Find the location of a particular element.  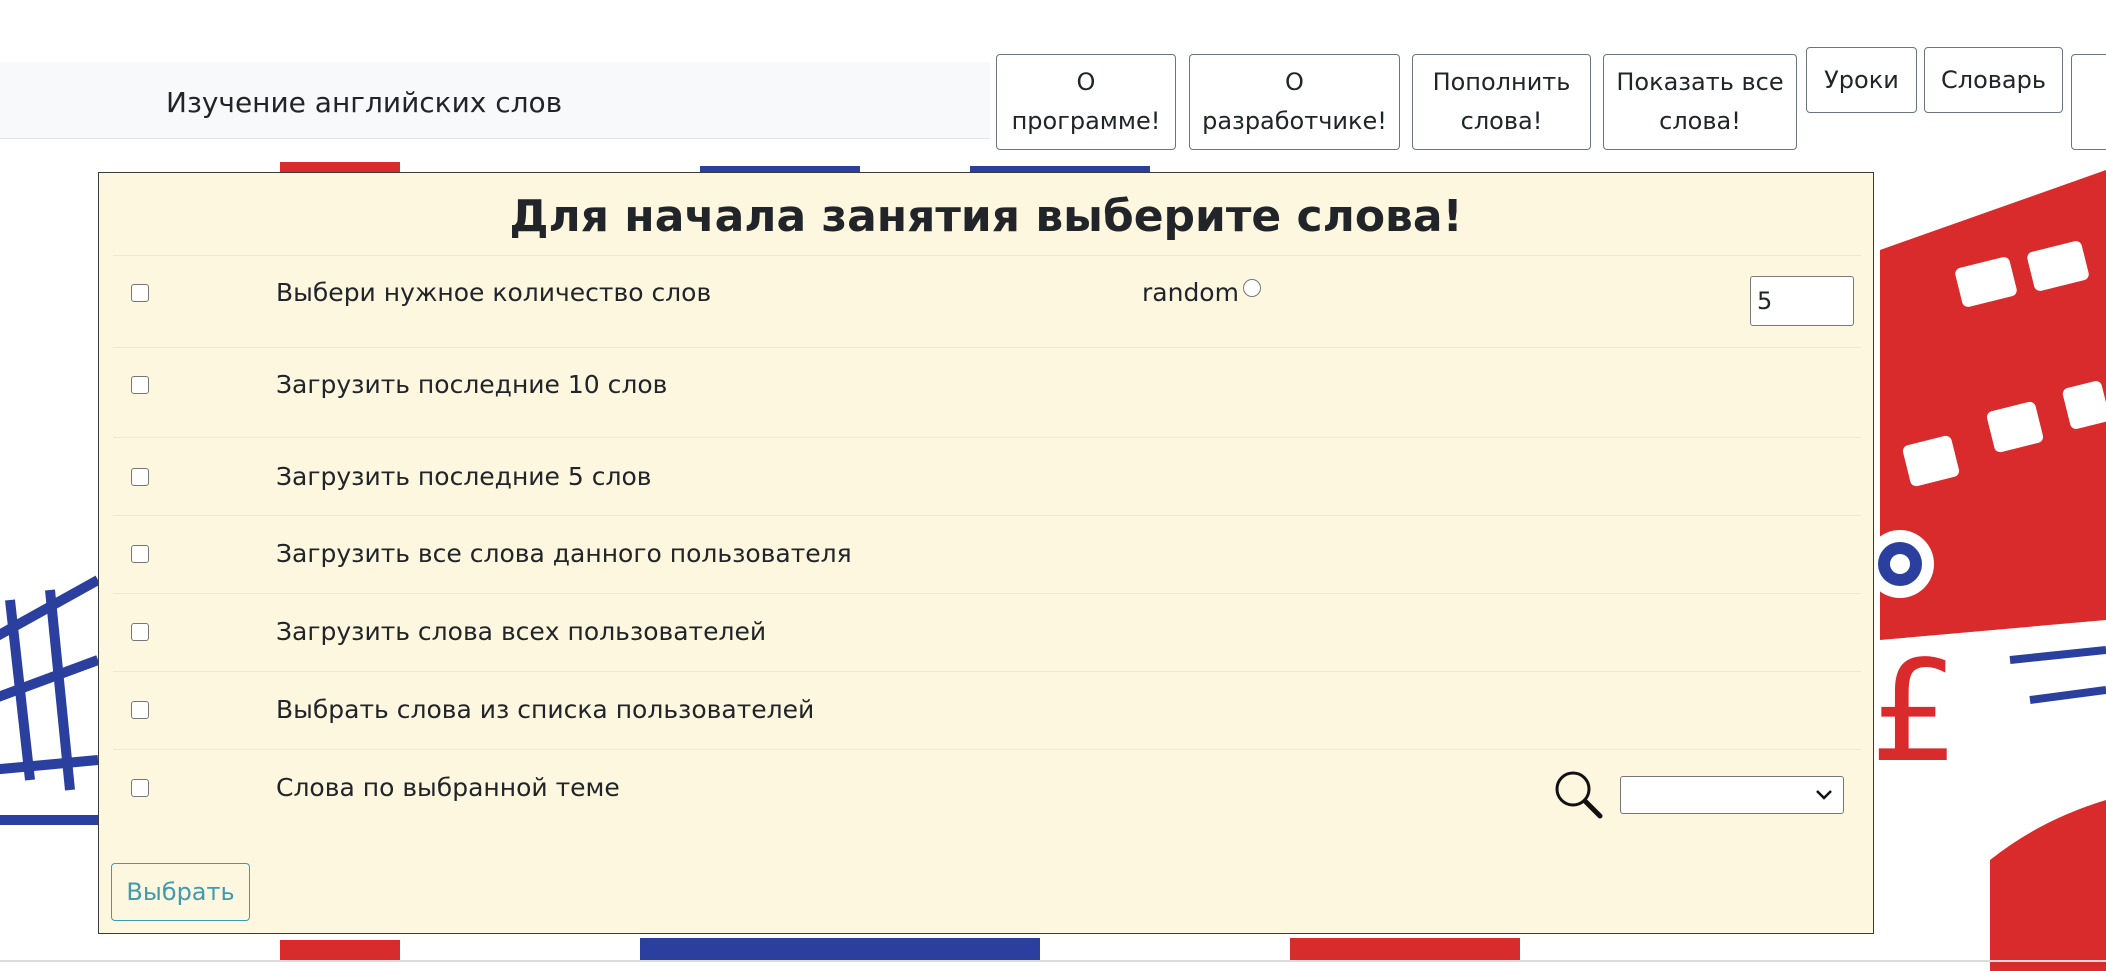

option-label: Загрузить последние 5 слов is located at coordinates (464, 476).